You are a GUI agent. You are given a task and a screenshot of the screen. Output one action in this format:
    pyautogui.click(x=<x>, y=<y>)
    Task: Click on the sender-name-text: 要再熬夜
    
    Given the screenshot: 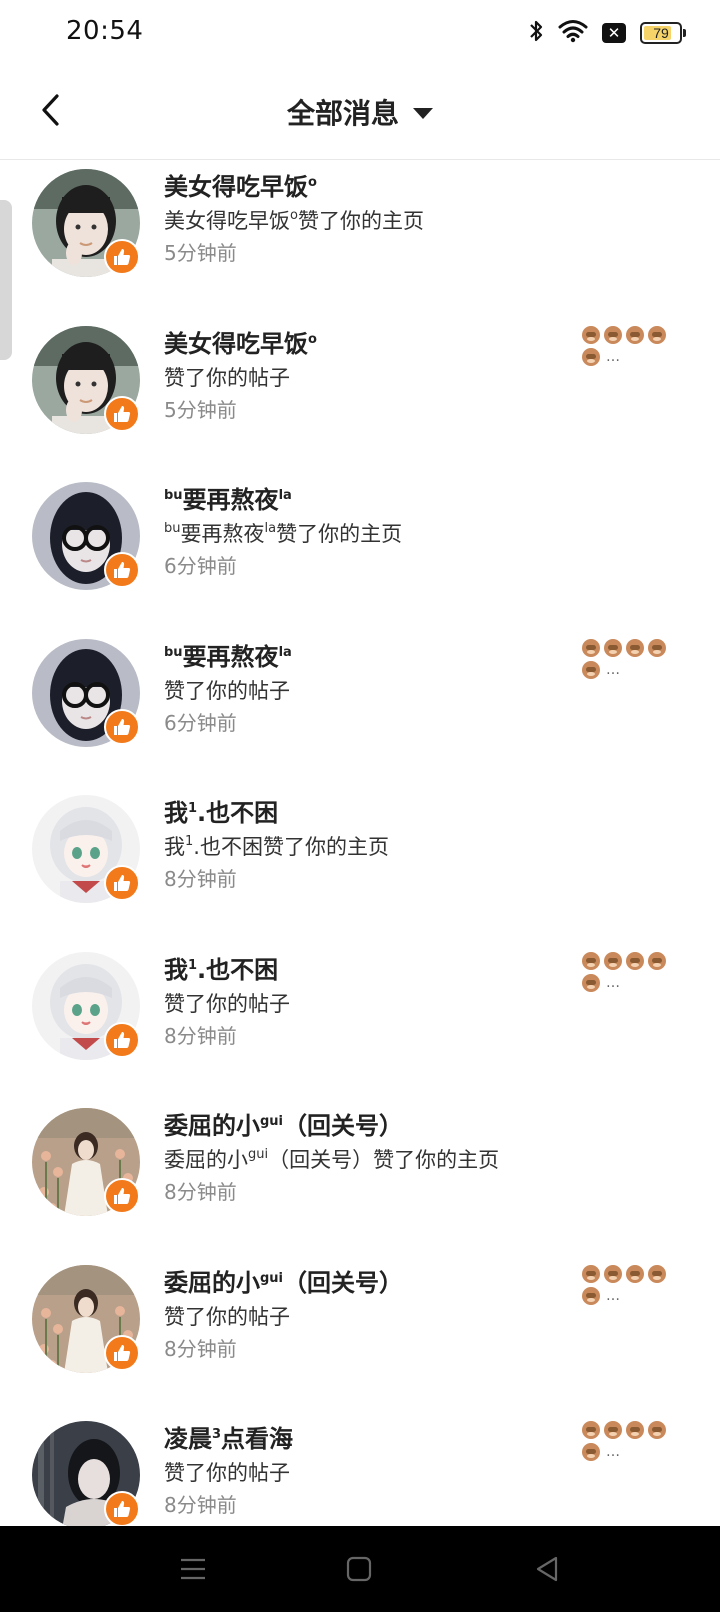 What is the action you would take?
    pyautogui.click(x=230, y=656)
    